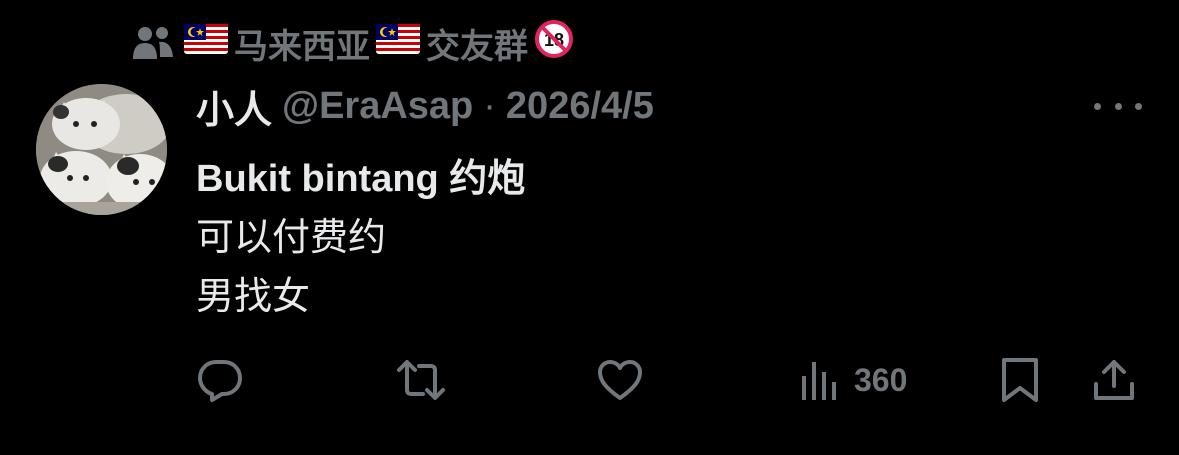 The width and height of the screenshot is (1179, 455). I want to click on tweet-date: 2026/4/5, so click(580, 106).